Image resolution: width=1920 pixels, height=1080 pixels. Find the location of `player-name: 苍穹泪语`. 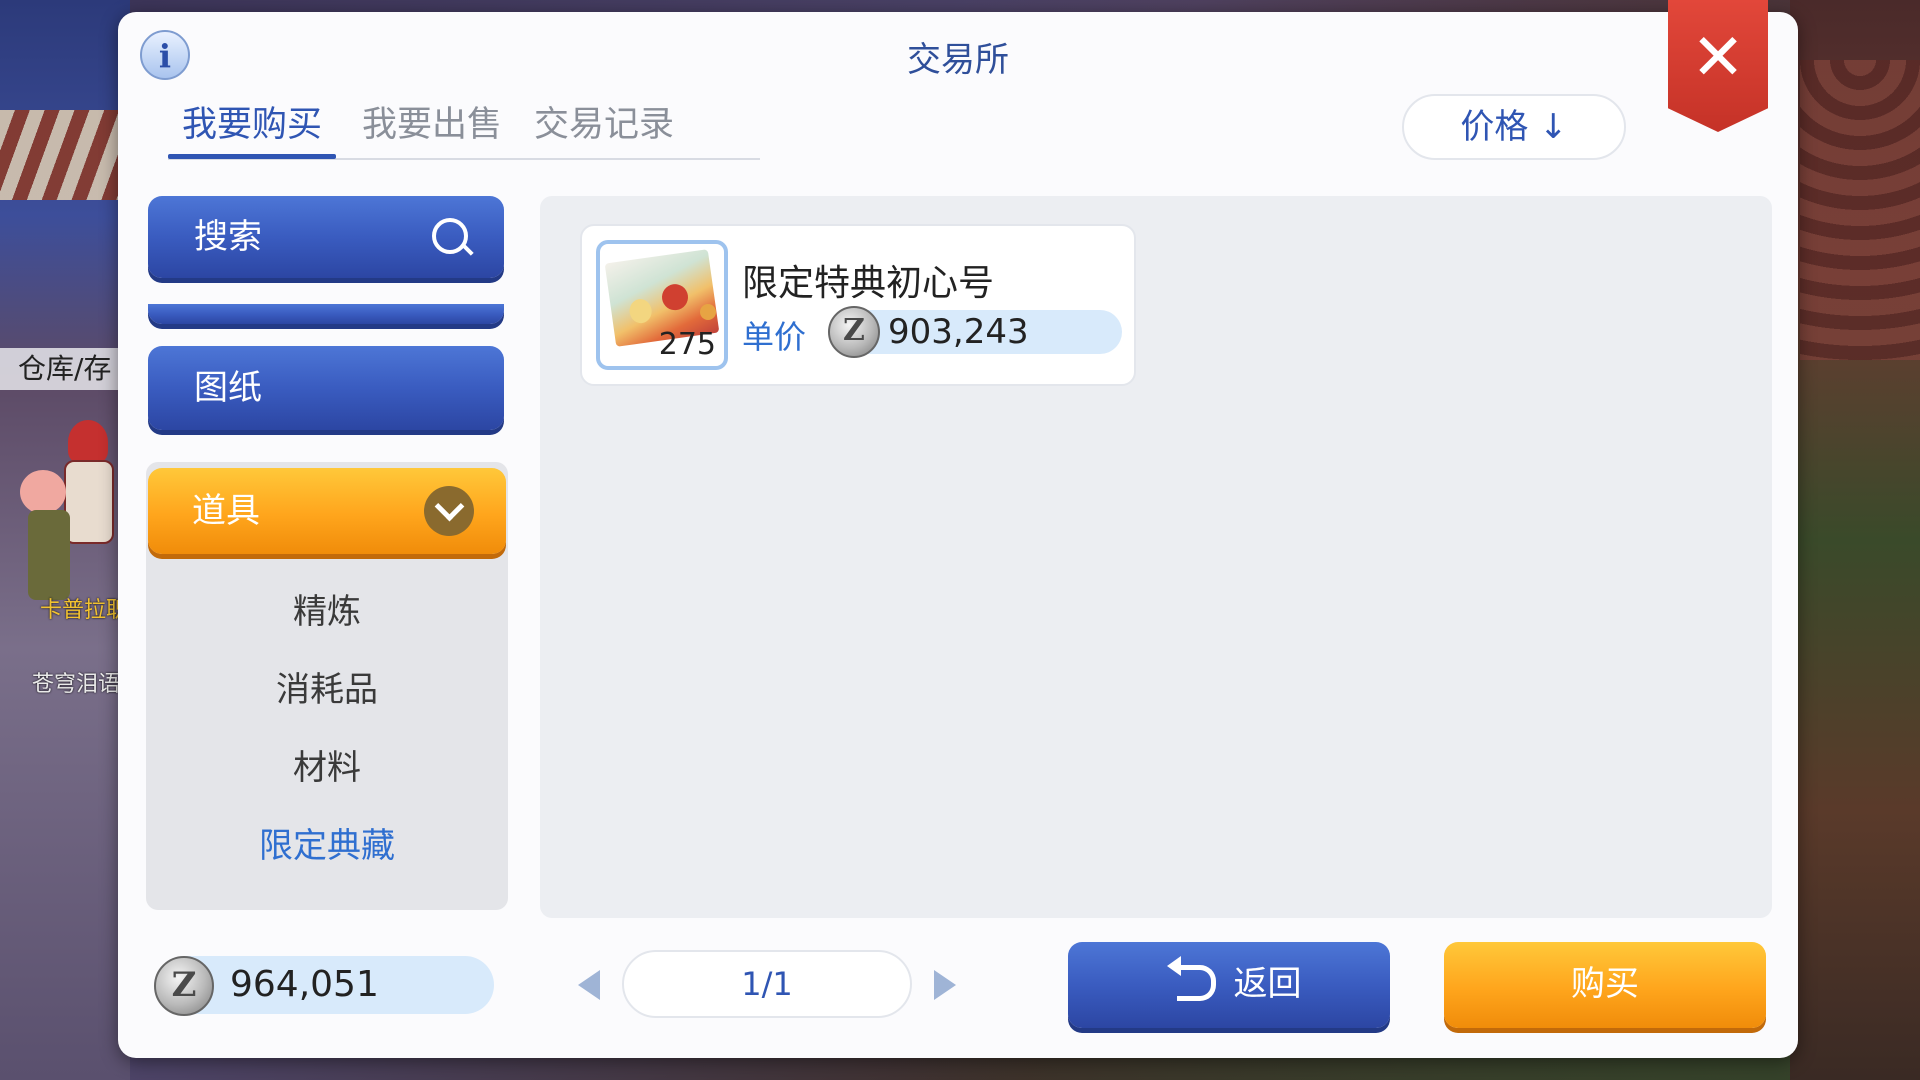

player-name: 苍穹泪语 is located at coordinates (76, 684).